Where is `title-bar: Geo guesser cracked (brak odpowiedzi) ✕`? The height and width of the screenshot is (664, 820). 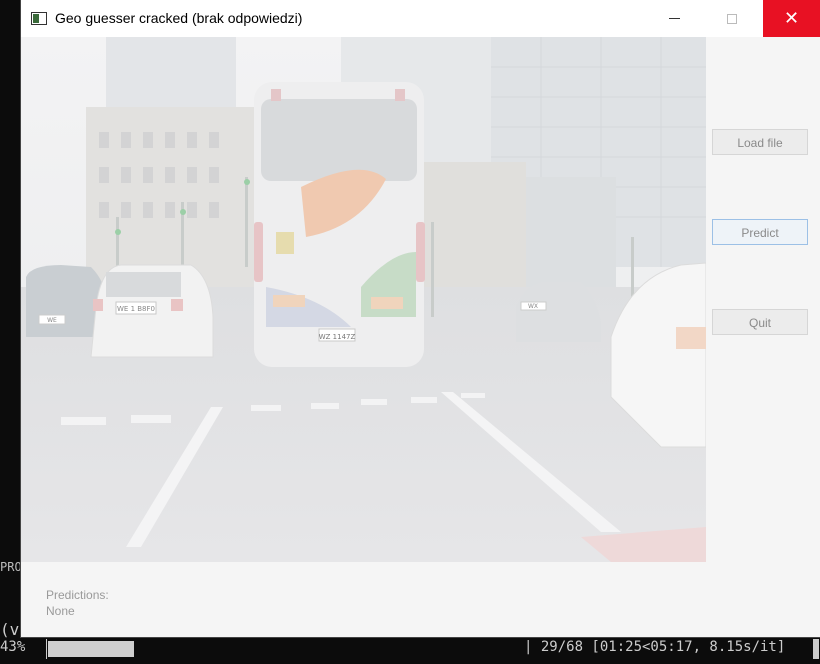 title-bar: Geo guesser cracked (brak odpowiedzi) ✕ is located at coordinates (420, 18).